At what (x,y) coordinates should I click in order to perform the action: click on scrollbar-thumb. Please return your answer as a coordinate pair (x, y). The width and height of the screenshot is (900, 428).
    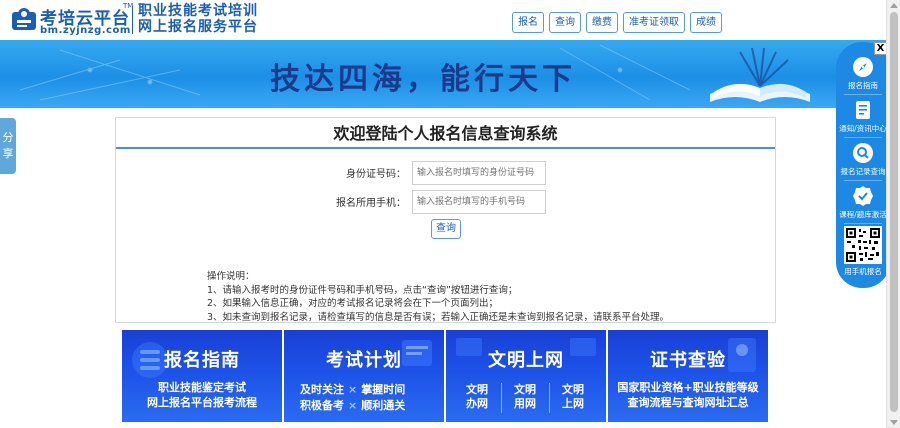
    Looking at the image, I should click on (894, 212).